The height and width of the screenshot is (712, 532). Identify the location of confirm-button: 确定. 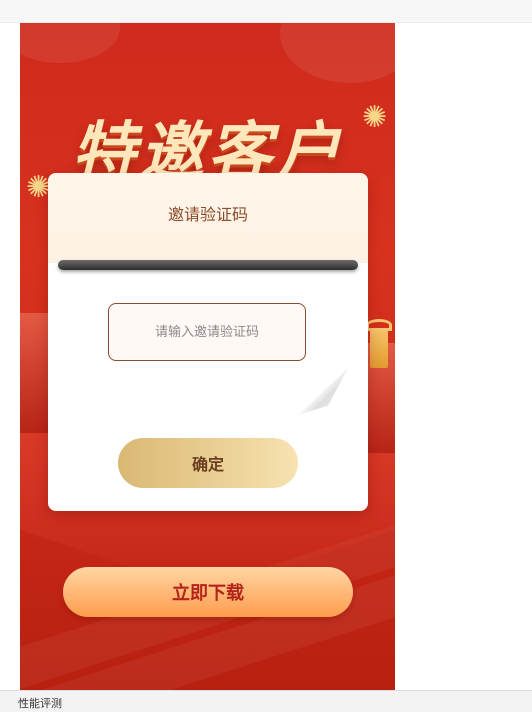
(208, 463).